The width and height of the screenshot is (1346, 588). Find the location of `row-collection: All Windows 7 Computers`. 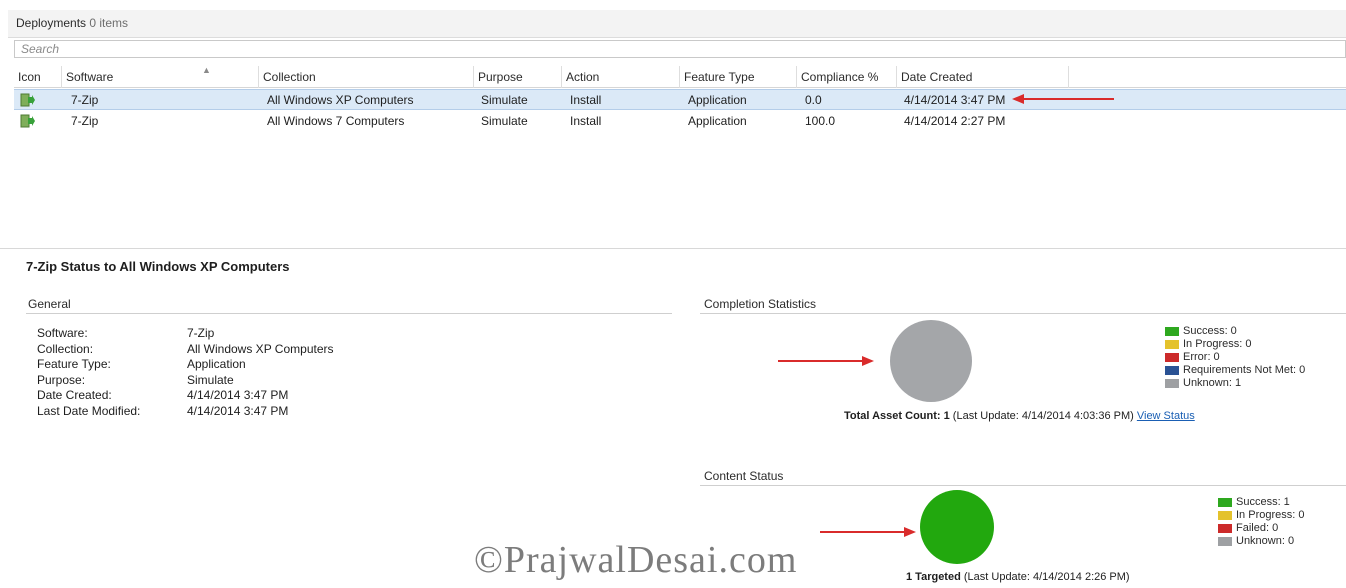

row-collection: All Windows 7 Computers is located at coordinates (336, 121).